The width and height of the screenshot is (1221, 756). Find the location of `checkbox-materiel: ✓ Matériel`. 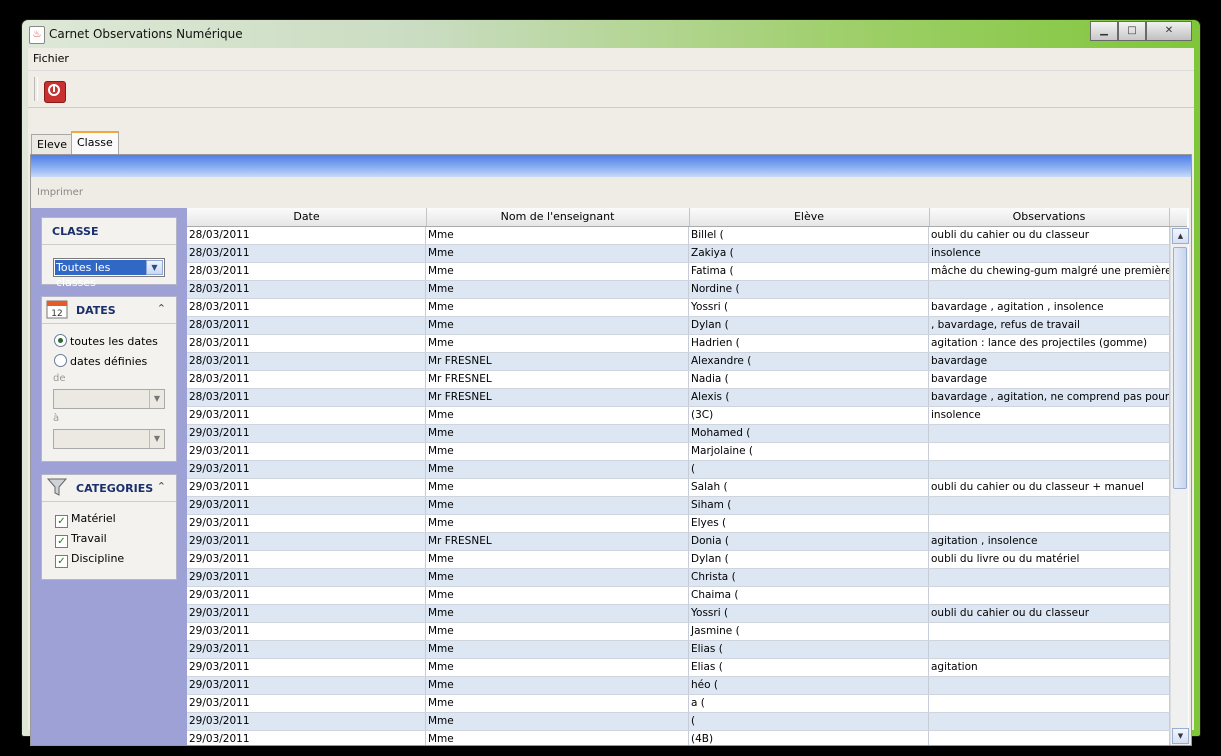

checkbox-materiel: ✓ Matériel is located at coordinates (85, 520).